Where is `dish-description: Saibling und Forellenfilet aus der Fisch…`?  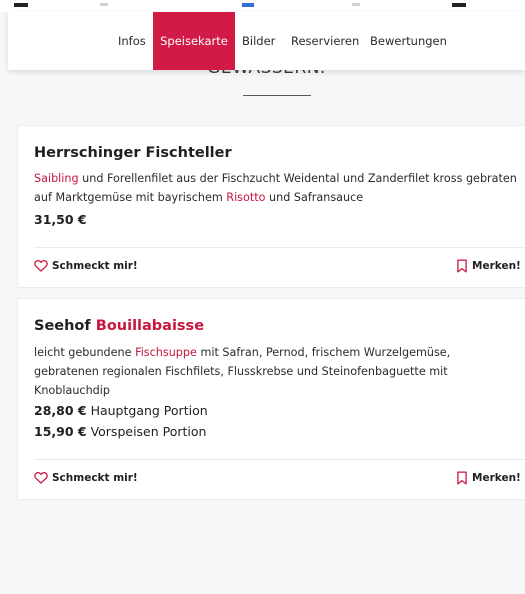 dish-description: Saibling und Forellenfilet aus der Fisch… is located at coordinates (275, 188).